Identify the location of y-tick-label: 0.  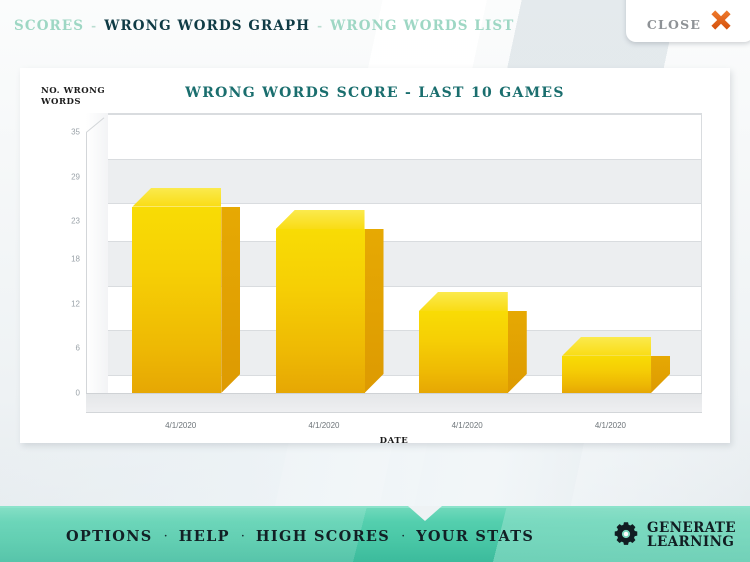
(77, 393).